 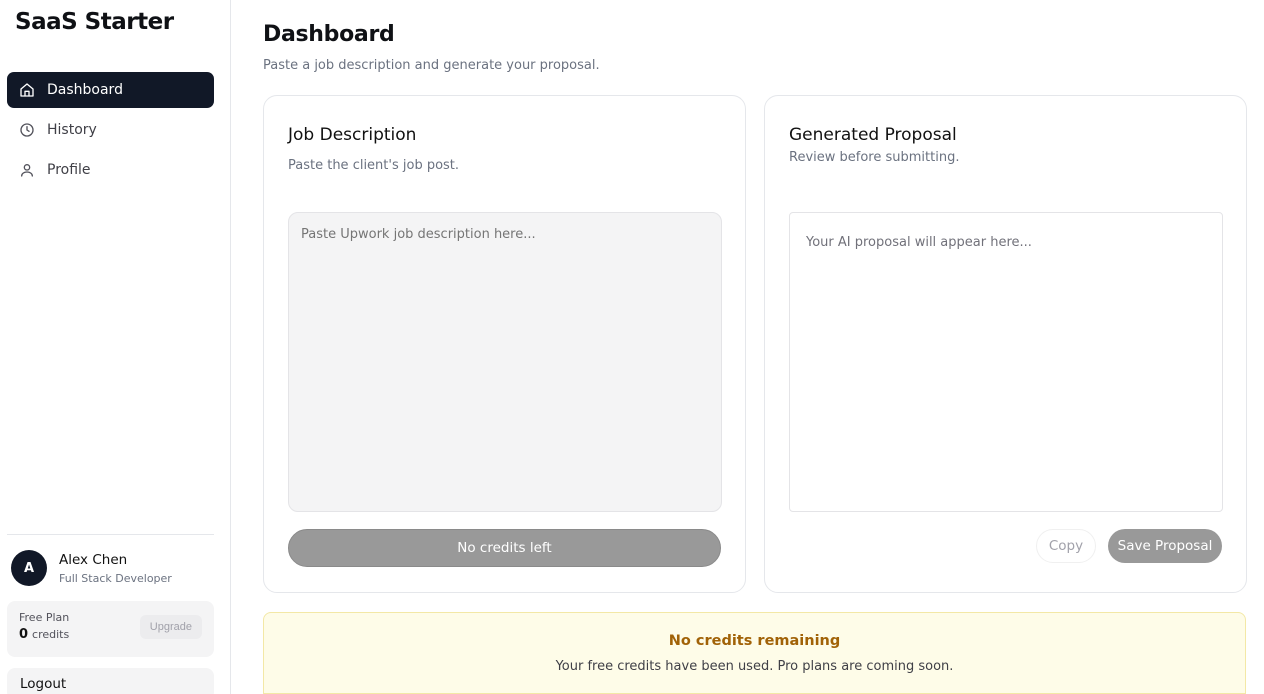 What do you see at coordinates (873, 135) in the screenshot?
I see `proposal-card-title: Generated Proposal` at bounding box center [873, 135].